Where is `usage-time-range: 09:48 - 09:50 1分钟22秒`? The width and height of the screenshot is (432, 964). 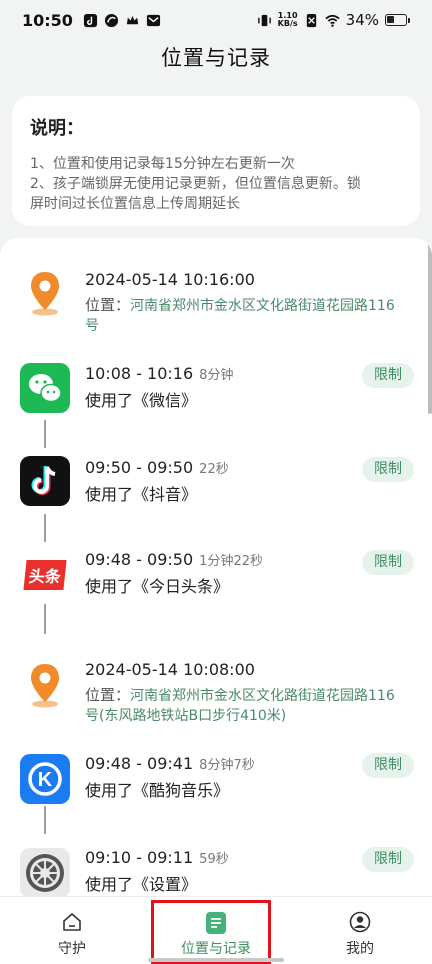 usage-time-range: 09:48 - 09:50 1分钟22秒 is located at coordinates (174, 559).